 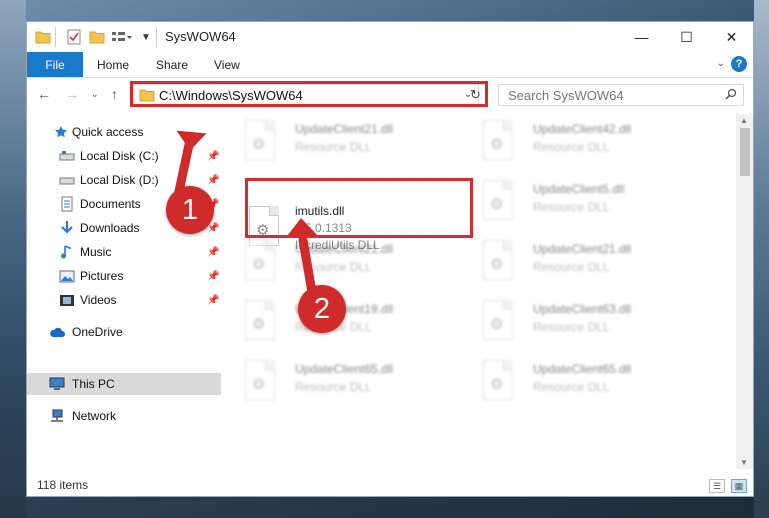 I want to click on step-1-badge: 1, so click(x=190, y=210).